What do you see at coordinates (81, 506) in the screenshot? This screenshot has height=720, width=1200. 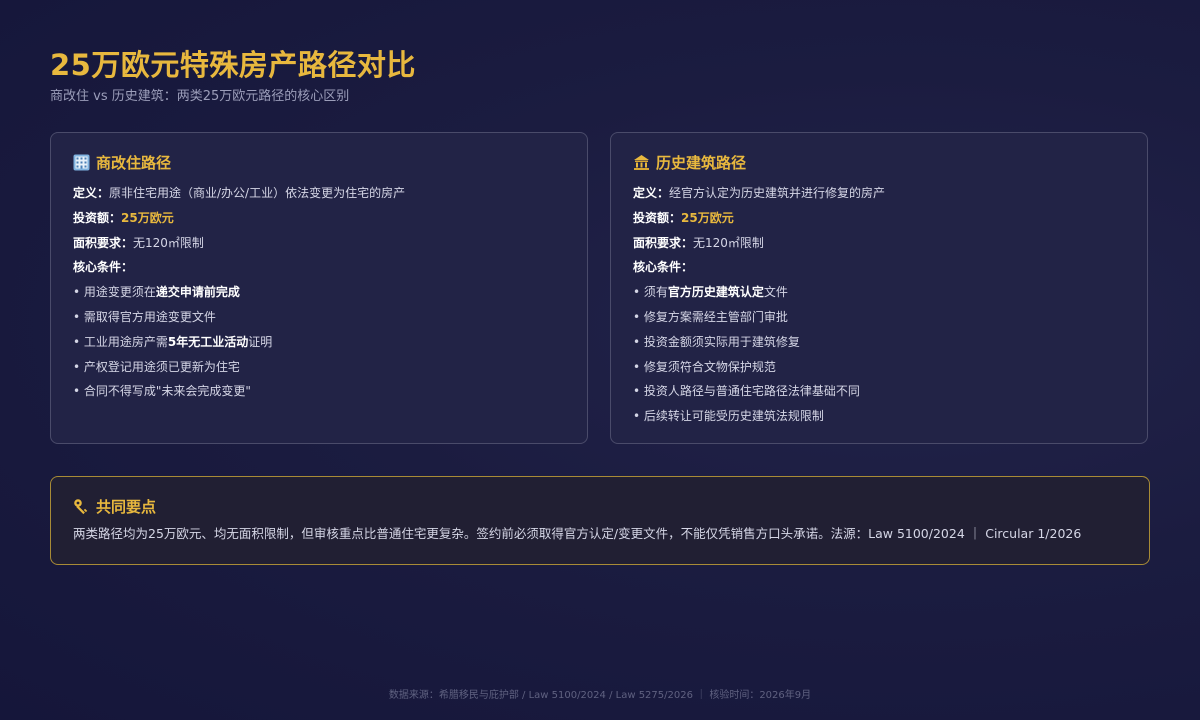 I see `key-icon` at bounding box center [81, 506].